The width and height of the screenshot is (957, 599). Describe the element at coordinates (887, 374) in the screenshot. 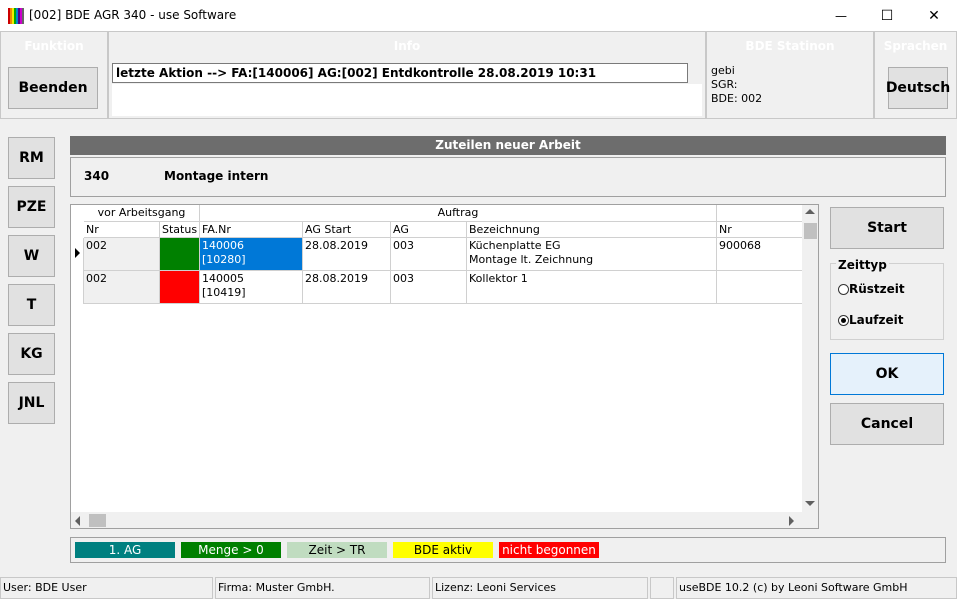

I see `ok-button: OK` at that location.